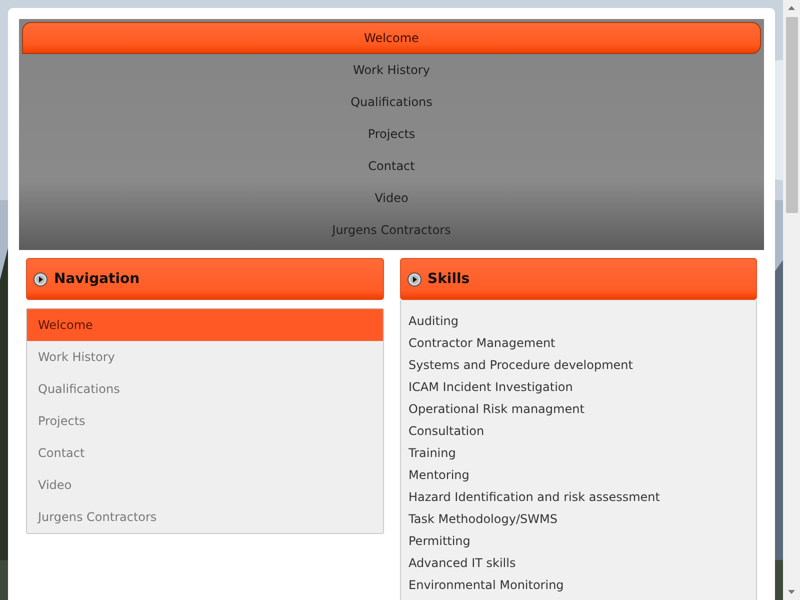  What do you see at coordinates (204, 389) in the screenshot?
I see `nav-item: Qualifications` at bounding box center [204, 389].